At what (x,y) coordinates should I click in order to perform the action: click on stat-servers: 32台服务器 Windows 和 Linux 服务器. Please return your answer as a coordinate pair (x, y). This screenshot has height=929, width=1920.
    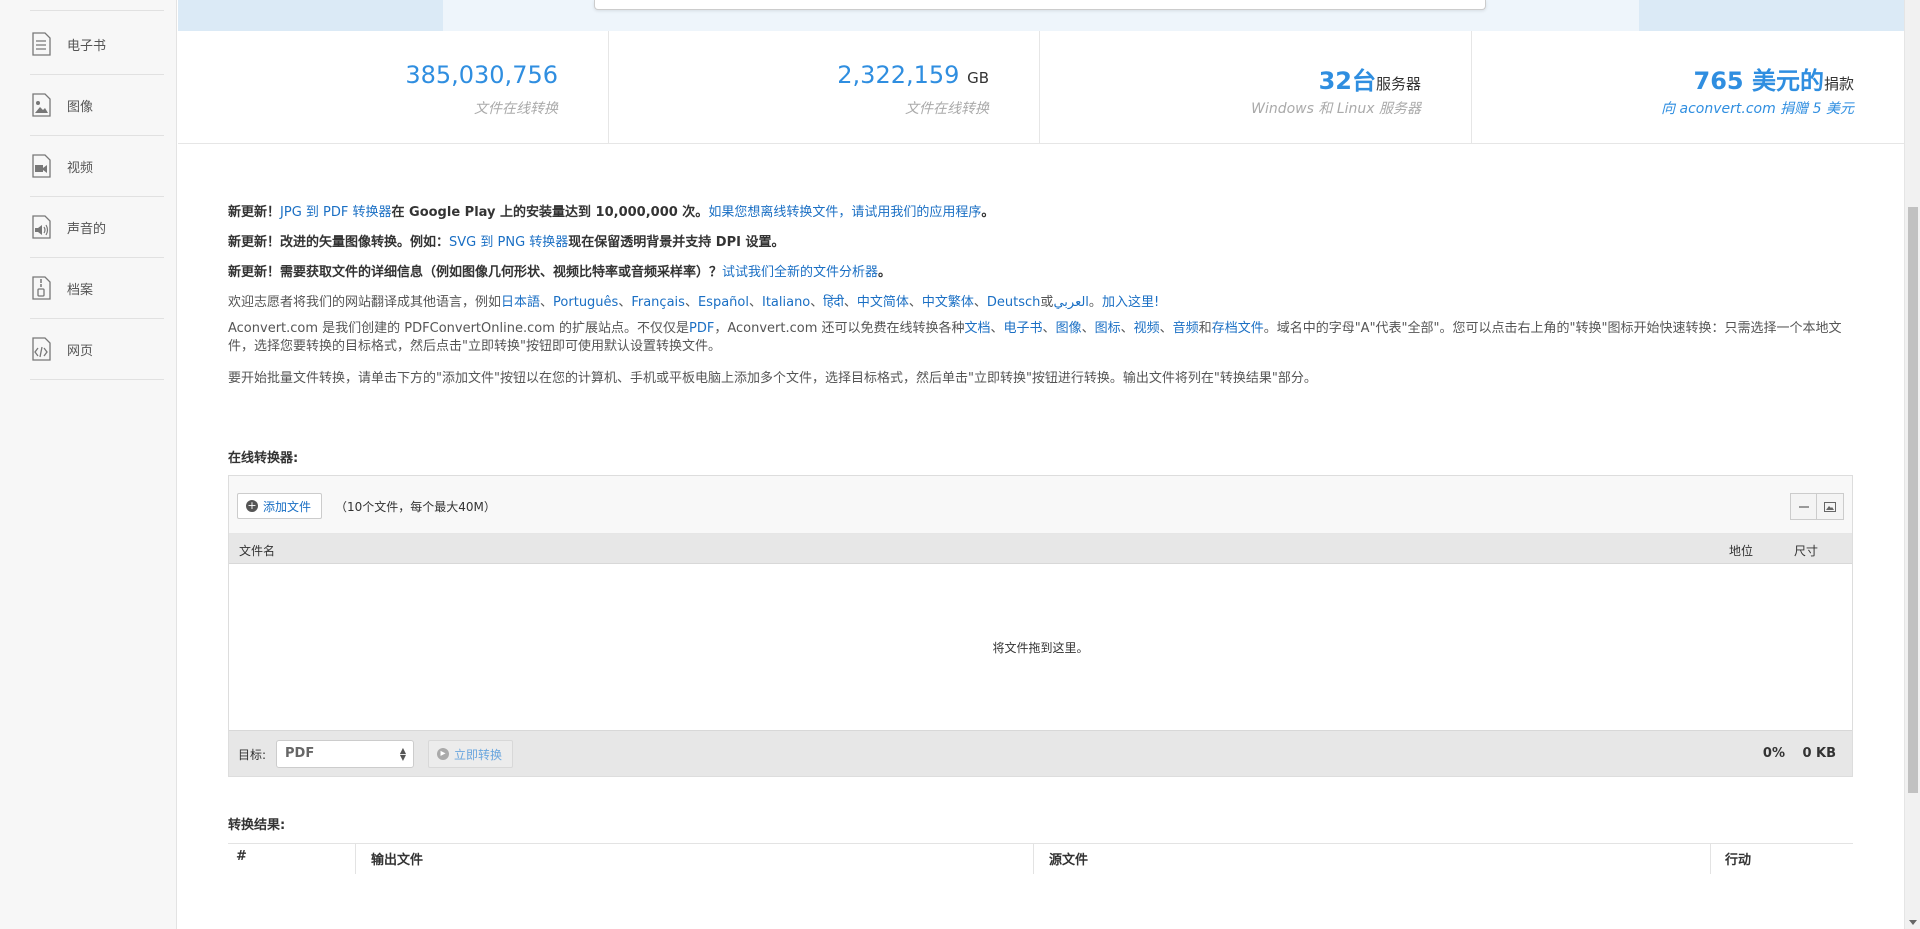
    Looking at the image, I should click on (1256, 87).